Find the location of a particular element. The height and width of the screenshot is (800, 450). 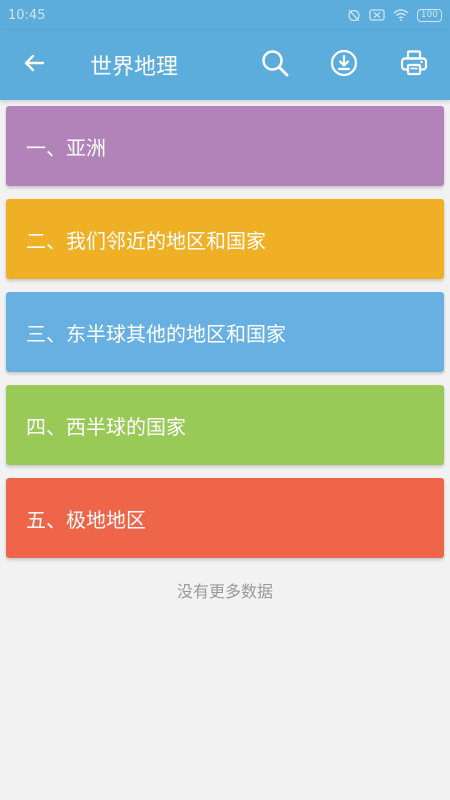

chapter-item-neighbors: 二、我们邻近的地区和国家 is located at coordinates (225, 239).